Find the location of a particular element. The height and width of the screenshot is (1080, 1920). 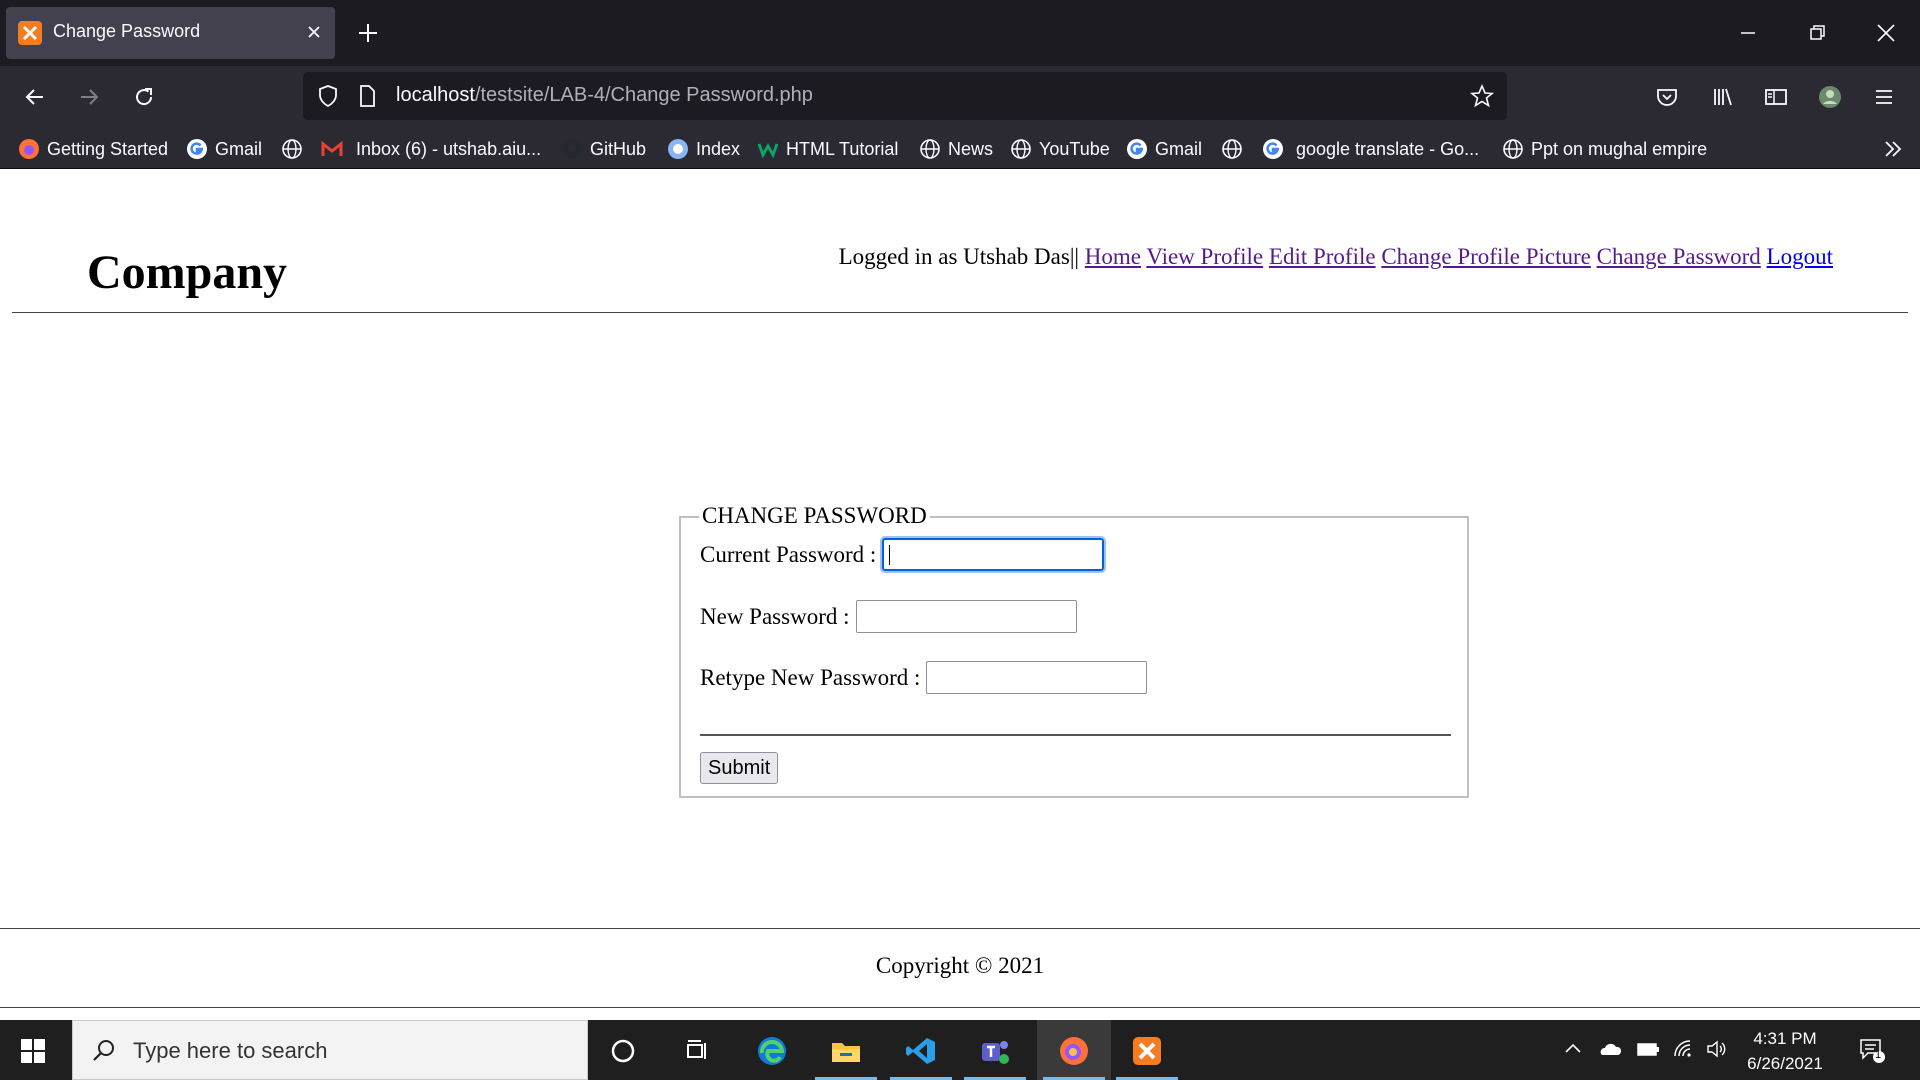

clock-date: 6/26/2021 is located at coordinates (1785, 1063).